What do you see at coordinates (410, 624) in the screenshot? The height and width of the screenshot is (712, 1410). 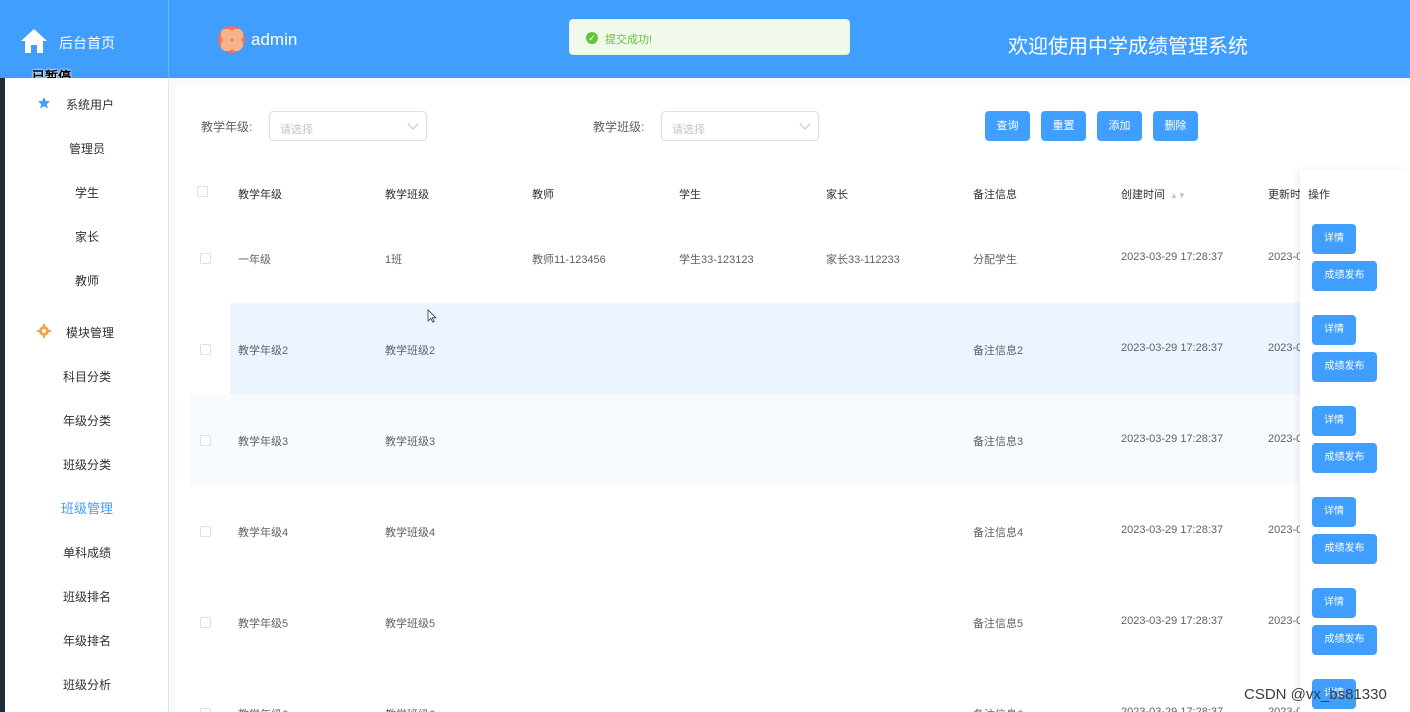 I see `cell-class: 教学班级5` at bounding box center [410, 624].